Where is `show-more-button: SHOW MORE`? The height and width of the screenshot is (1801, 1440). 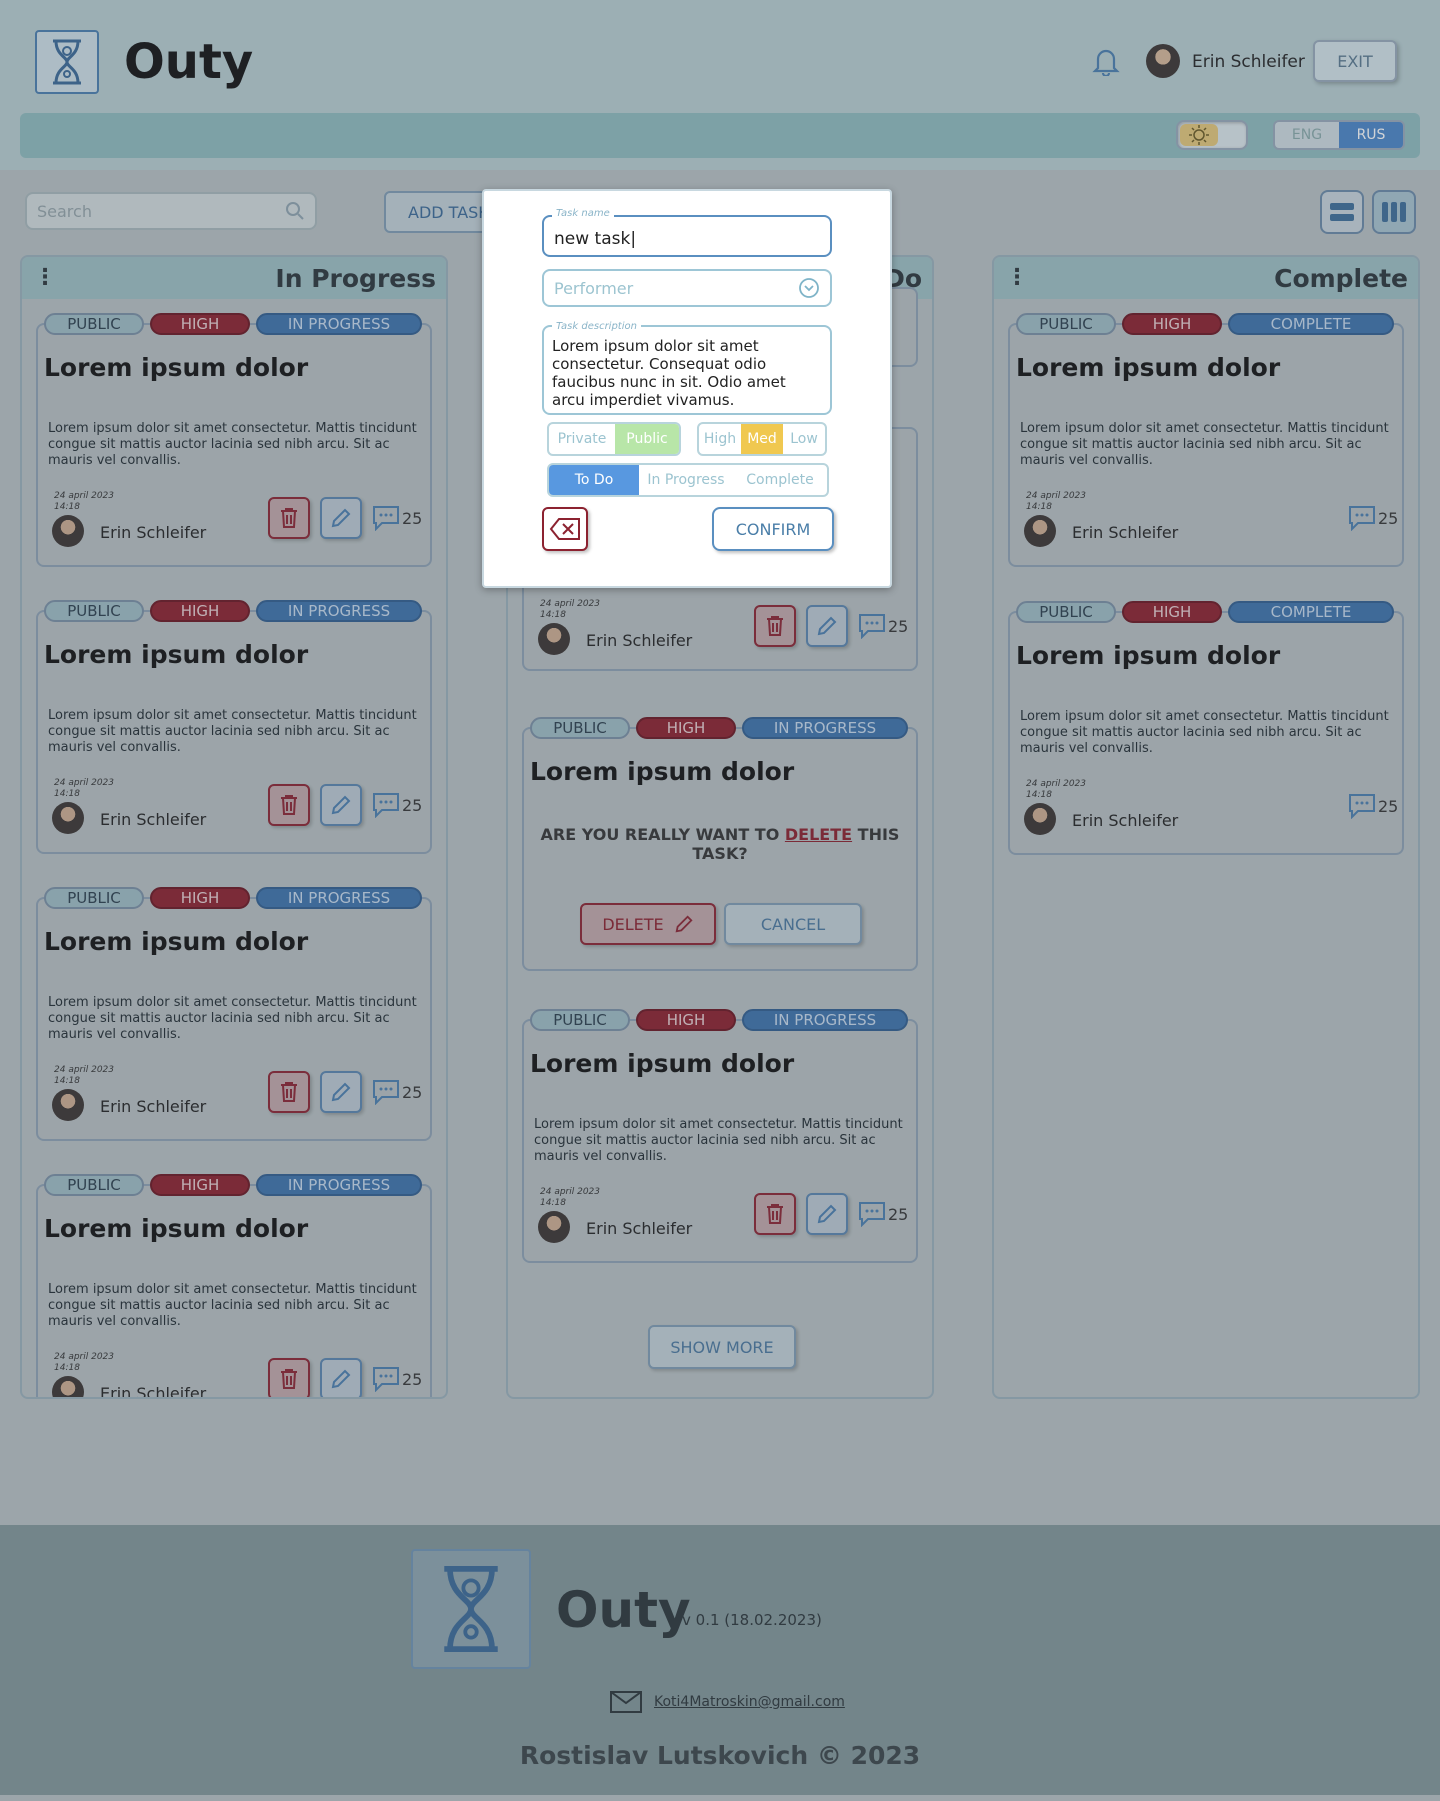 show-more-button: SHOW MORE is located at coordinates (722, 1347).